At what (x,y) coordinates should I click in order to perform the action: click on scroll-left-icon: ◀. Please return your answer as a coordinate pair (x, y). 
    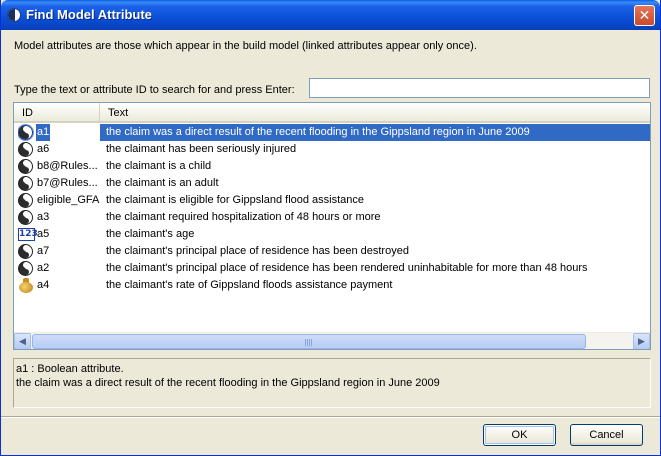
    Looking at the image, I should click on (22, 341).